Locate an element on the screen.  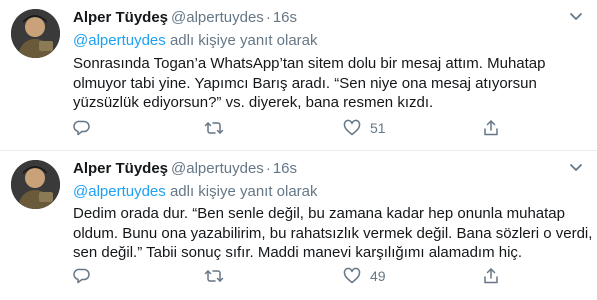
like-button: 51 is located at coordinates (364, 128).